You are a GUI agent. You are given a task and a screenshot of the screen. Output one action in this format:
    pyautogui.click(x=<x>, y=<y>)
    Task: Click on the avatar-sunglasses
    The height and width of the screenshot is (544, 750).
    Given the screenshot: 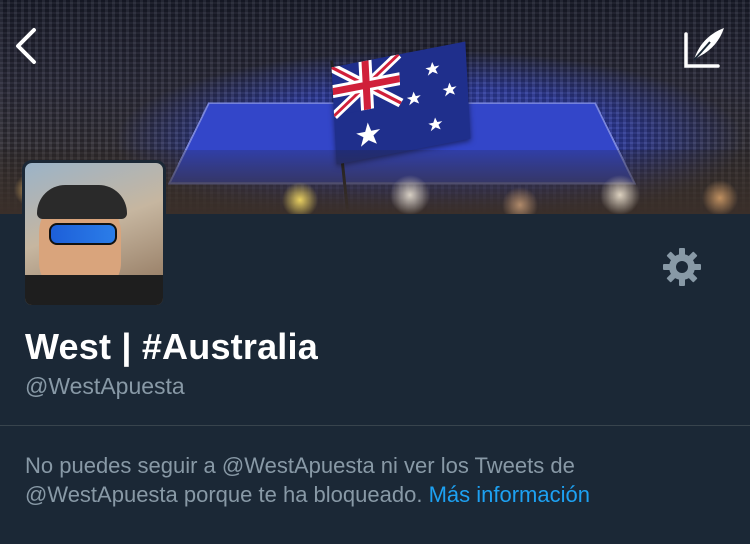 What is the action you would take?
    pyautogui.click(x=83, y=234)
    